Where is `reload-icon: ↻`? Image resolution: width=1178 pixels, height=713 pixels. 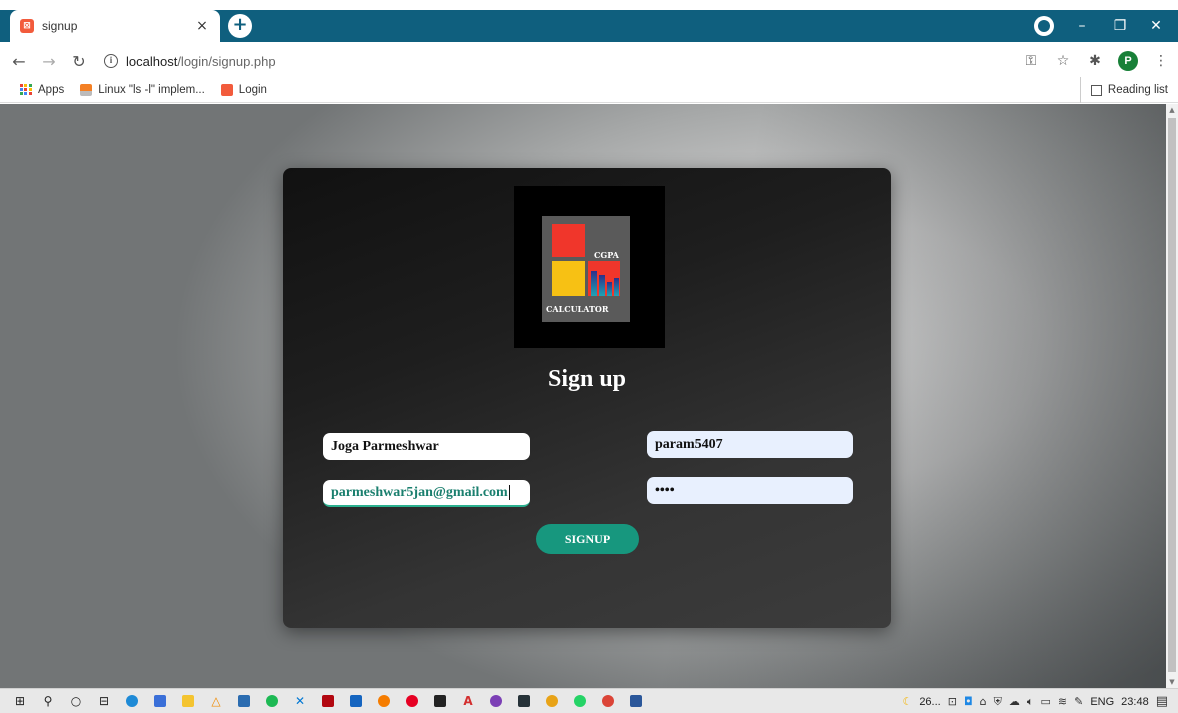
reload-icon: ↻ is located at coordinates (79, 61).